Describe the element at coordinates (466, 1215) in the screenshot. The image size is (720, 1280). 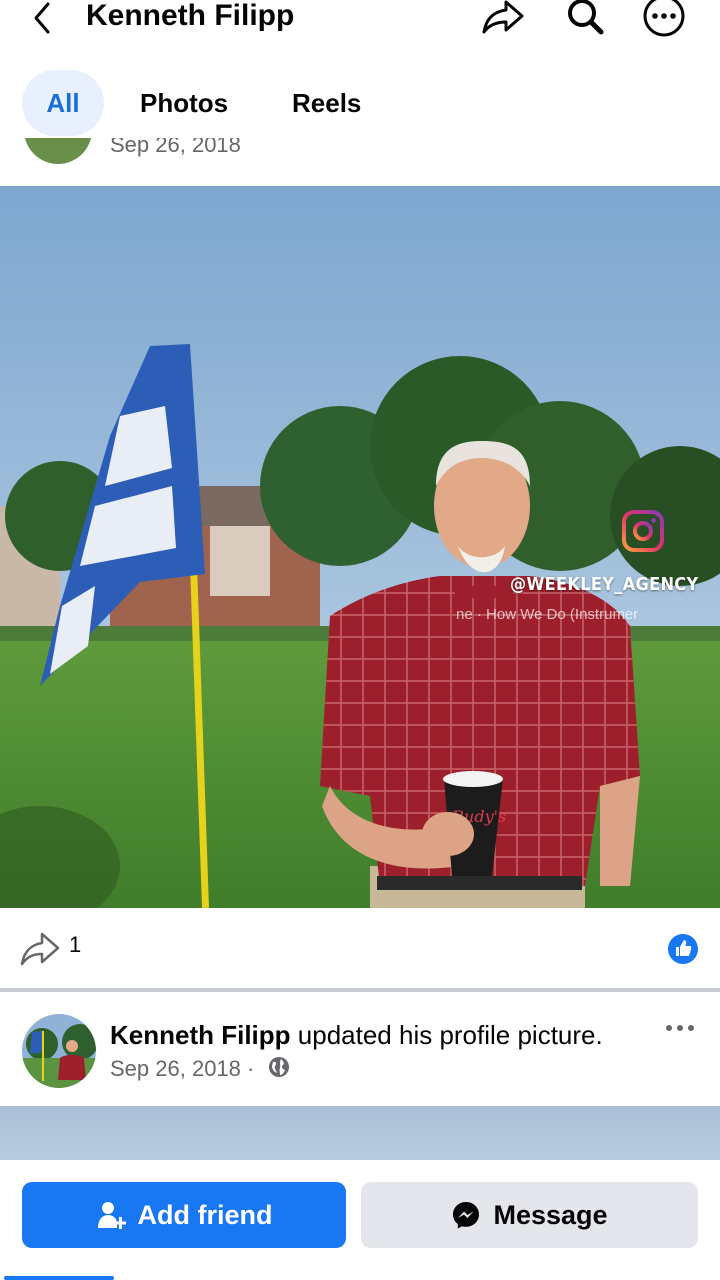
I see `messenger-icon` at that location.